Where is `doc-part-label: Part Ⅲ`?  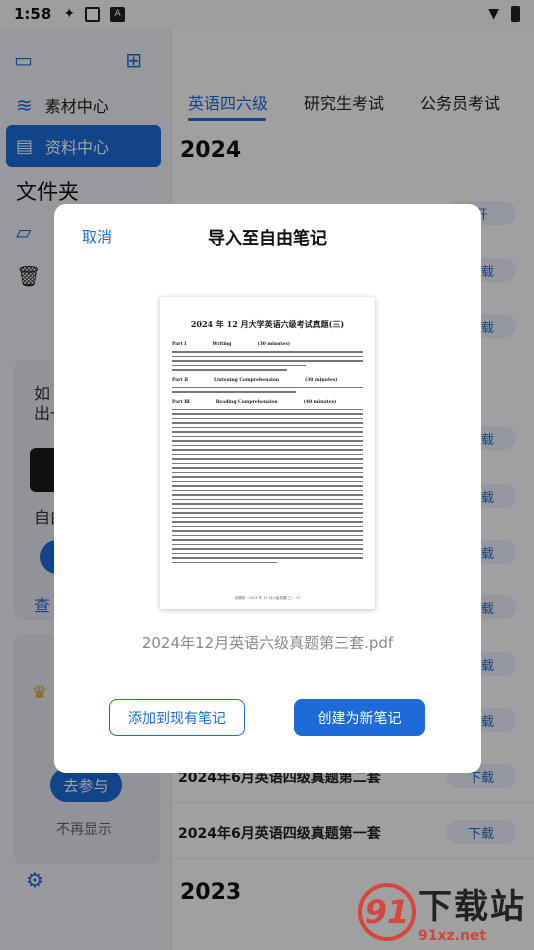
doc-part-label: Part Ⅲ is located at coordinates (181, 402).